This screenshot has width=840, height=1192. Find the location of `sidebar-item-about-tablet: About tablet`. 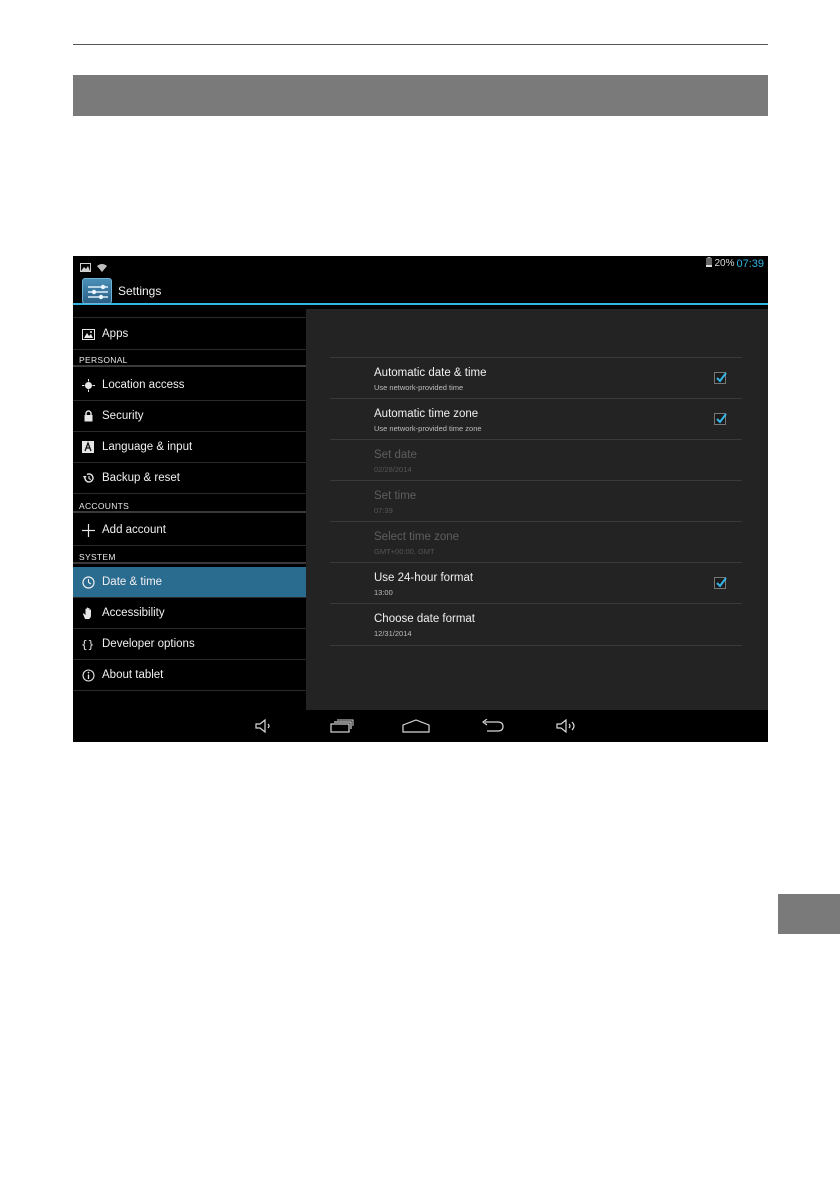

sidebar-item-about-tablet: About tablet is located at coordinates (189, 675).